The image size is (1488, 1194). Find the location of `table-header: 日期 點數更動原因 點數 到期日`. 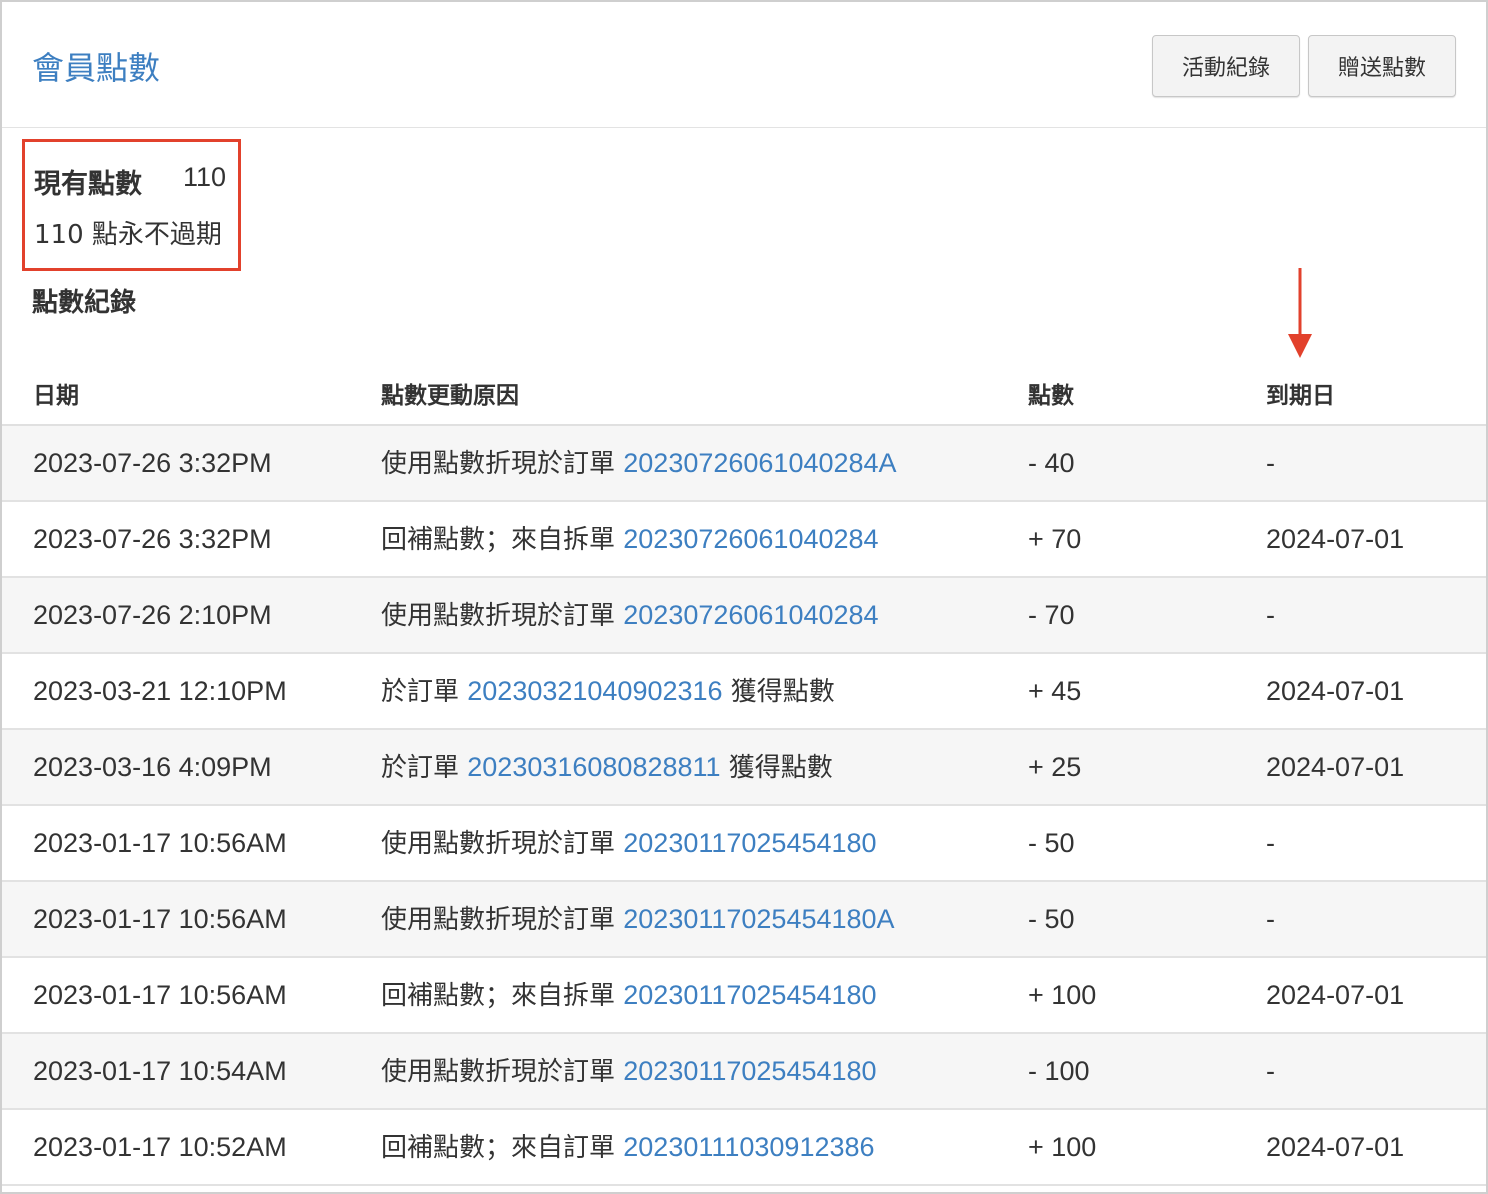

table-header: 日期 點數更動原因 點數 到期日 is located at coordinates (744, 391).